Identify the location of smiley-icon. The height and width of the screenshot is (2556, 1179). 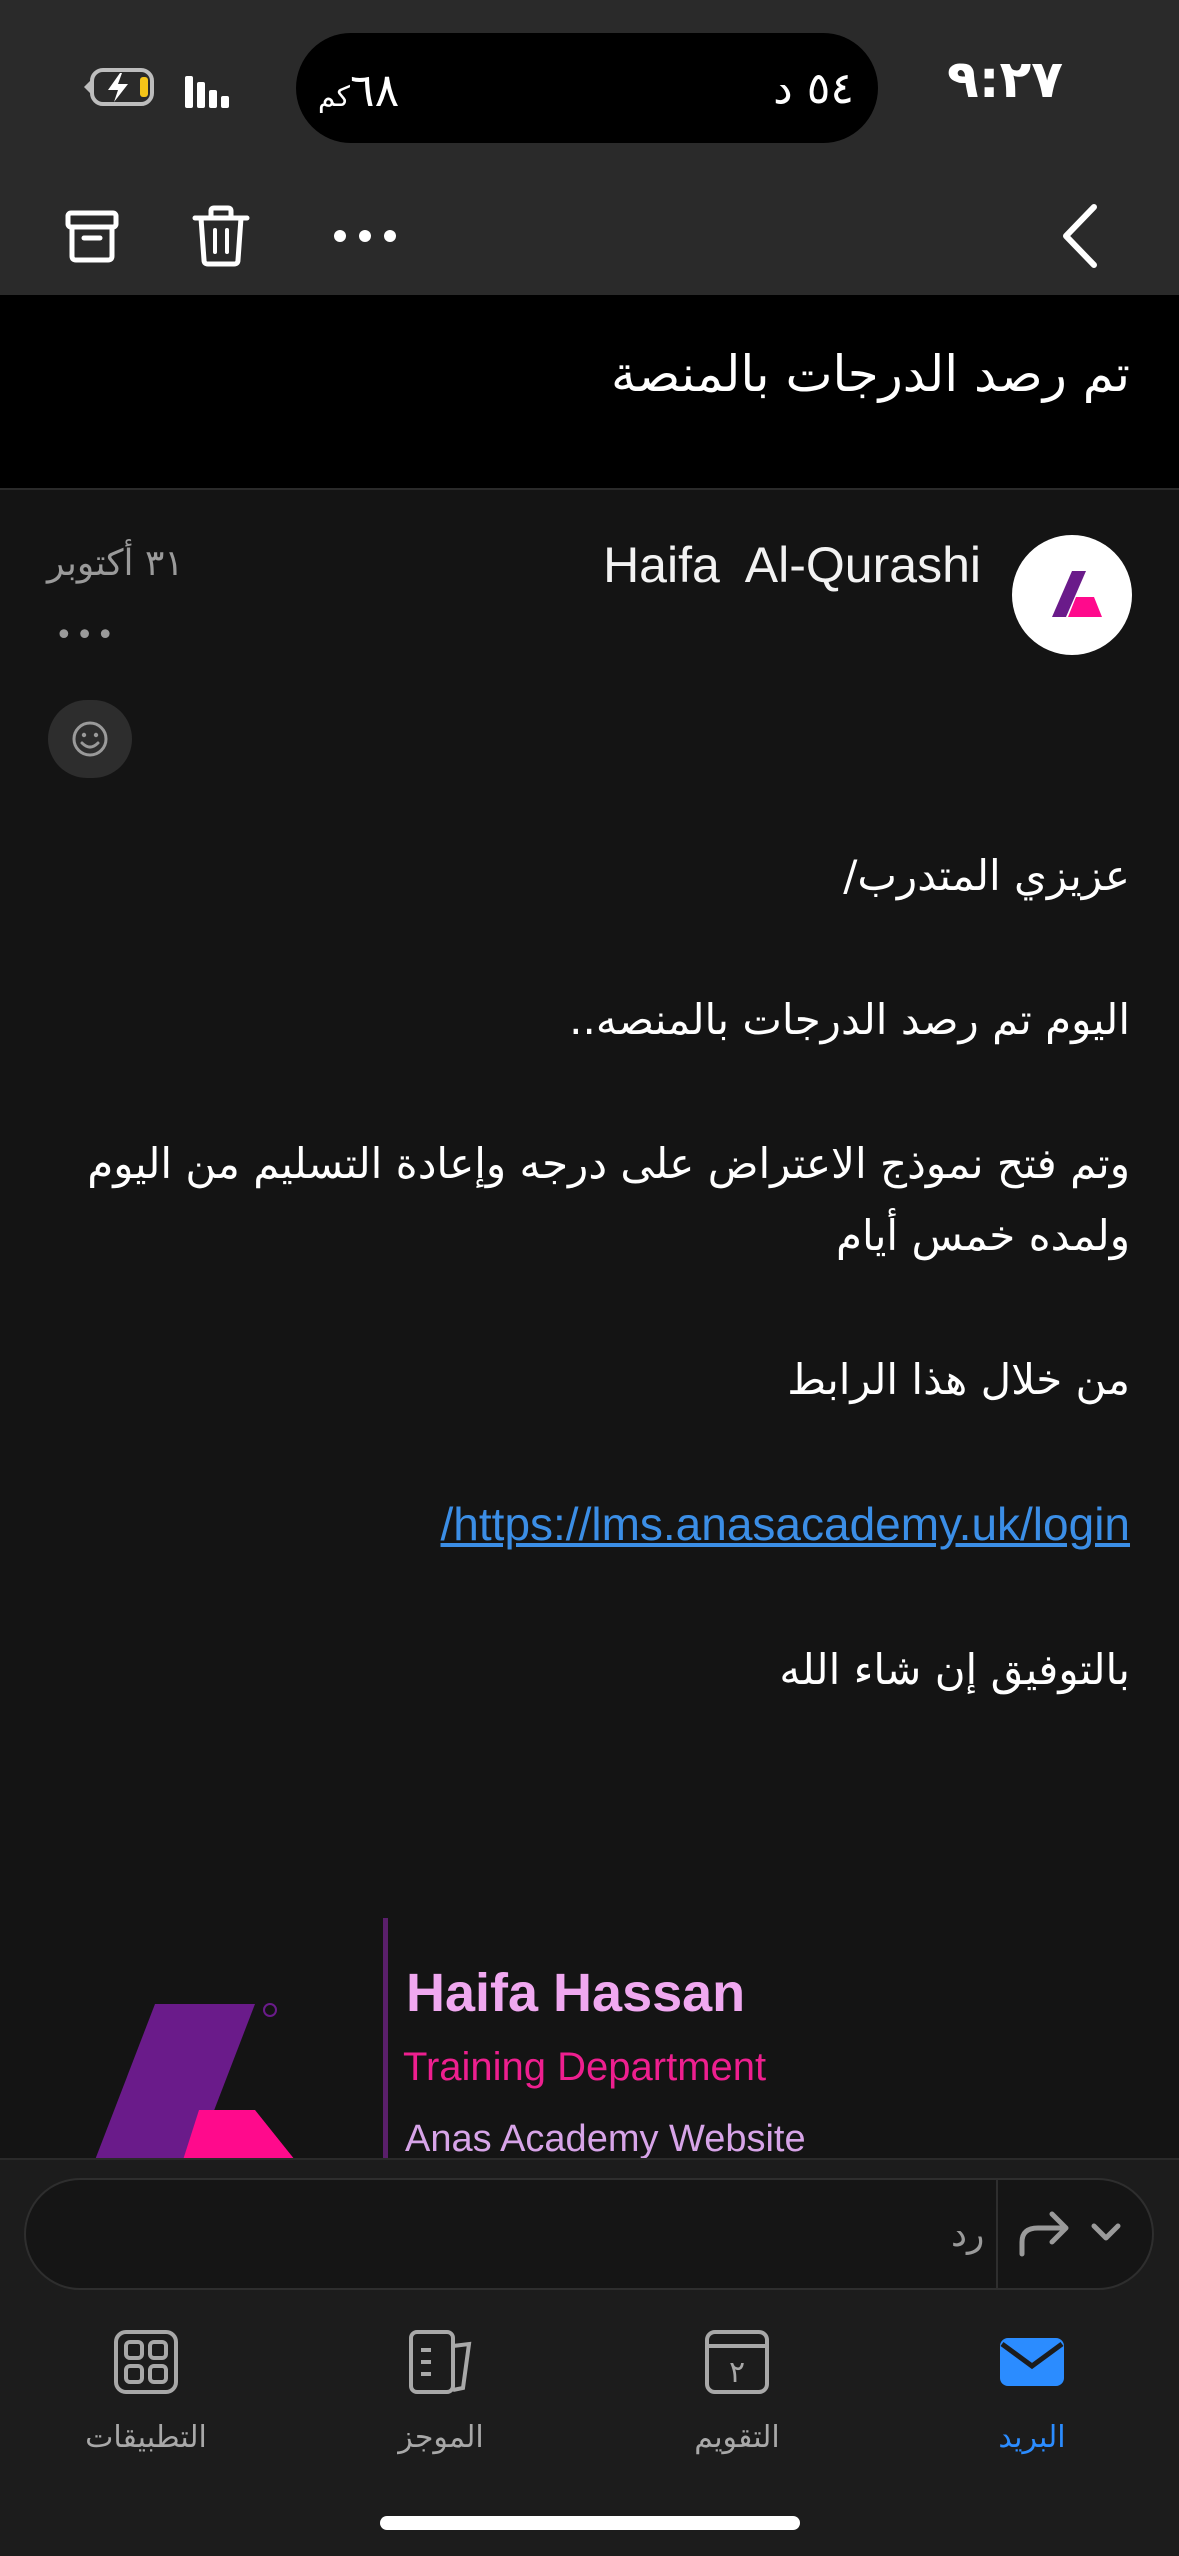
(90, 739).